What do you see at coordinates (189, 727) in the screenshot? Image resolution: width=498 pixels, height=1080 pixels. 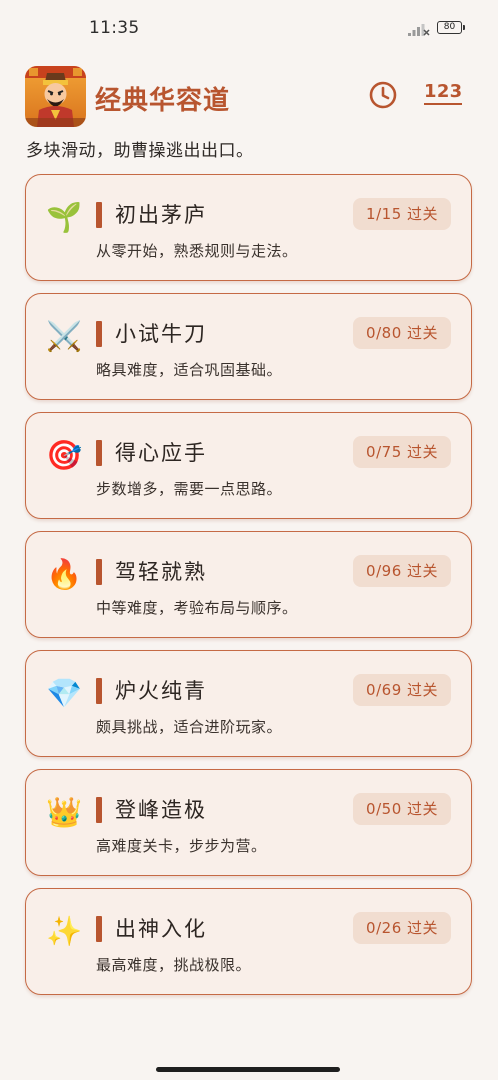 I see `level-description: 颇具挑战，适合进阶玩家。` at bounding box center [189, 727].